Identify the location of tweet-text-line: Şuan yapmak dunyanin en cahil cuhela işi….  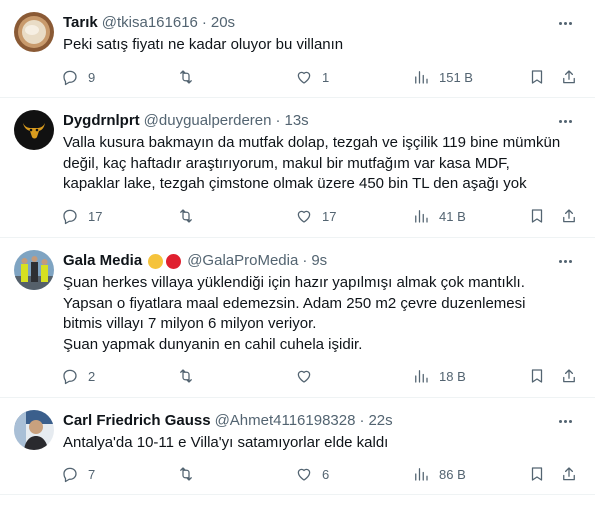
(213, 344).